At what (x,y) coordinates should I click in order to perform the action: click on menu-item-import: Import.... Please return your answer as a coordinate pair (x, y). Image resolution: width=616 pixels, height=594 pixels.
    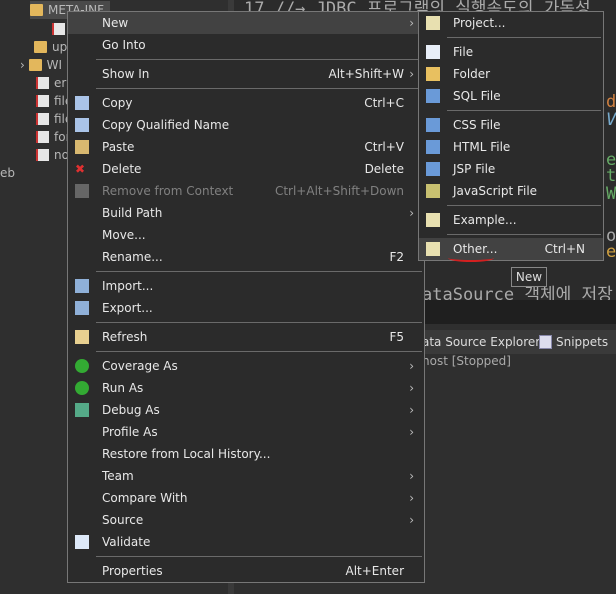
    Looking at the image, I should click on (246, 286).